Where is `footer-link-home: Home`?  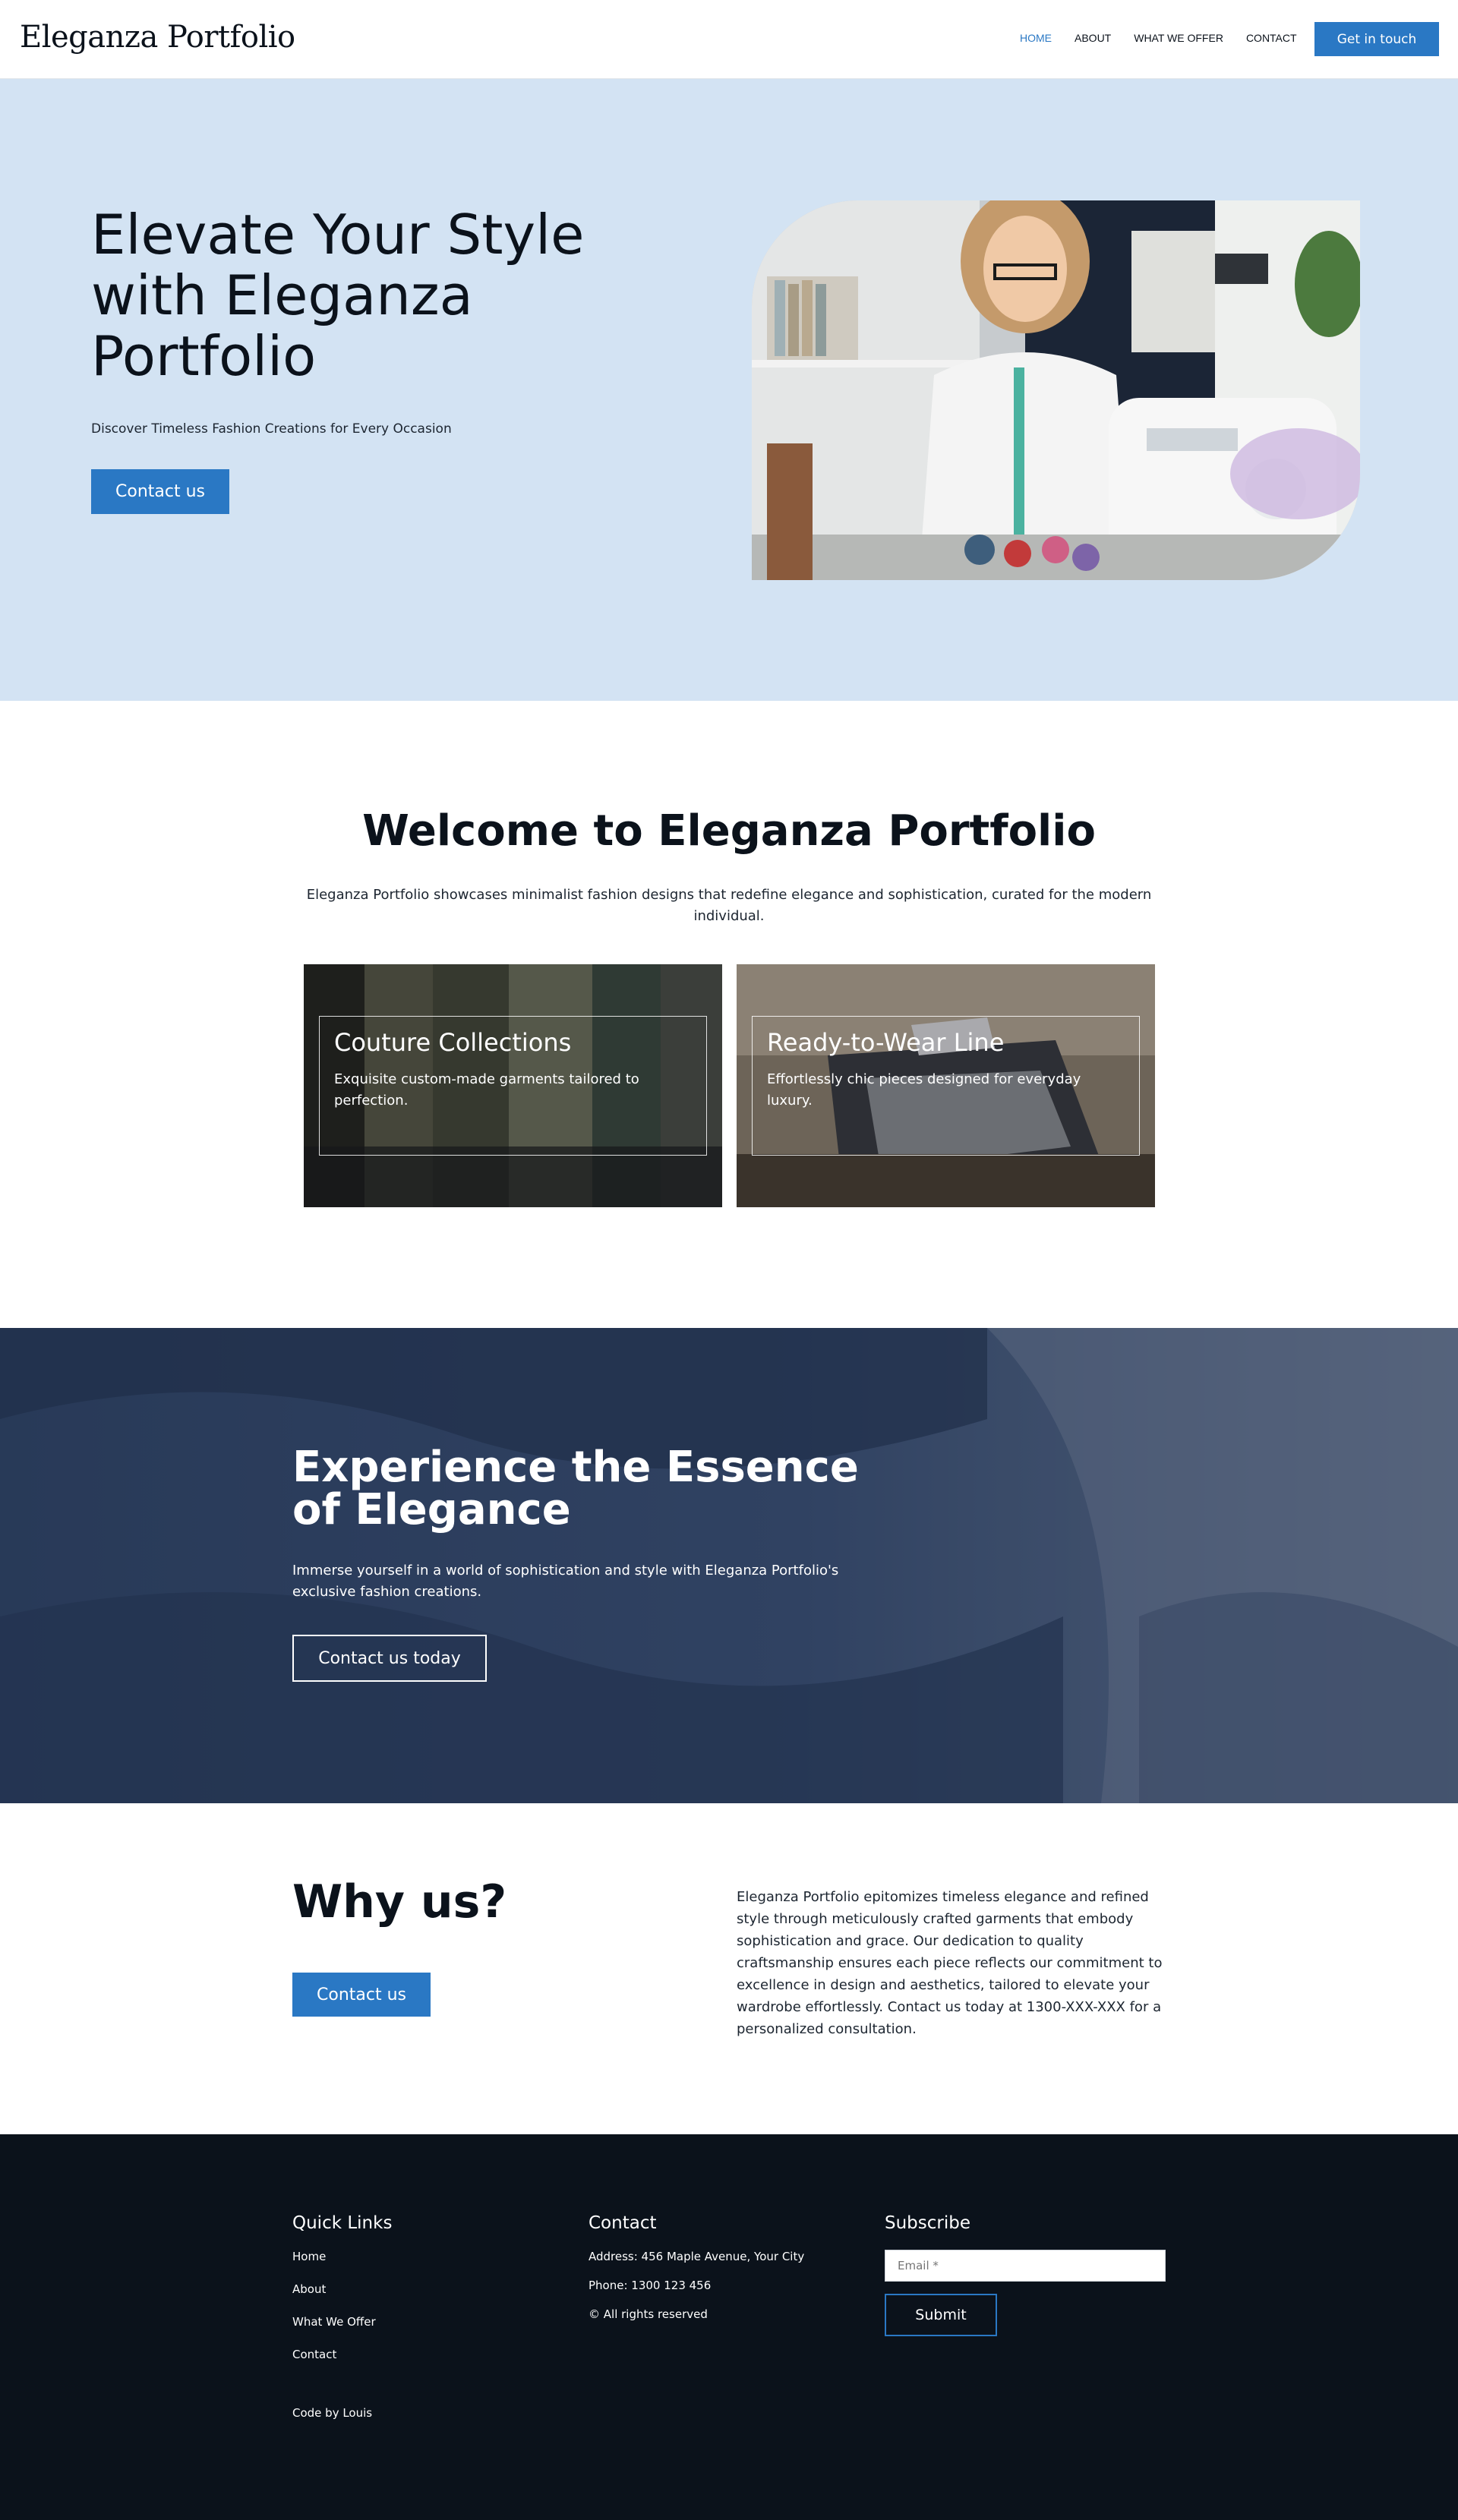 footer-link-home: Home is located at coordinates (342, 2256).